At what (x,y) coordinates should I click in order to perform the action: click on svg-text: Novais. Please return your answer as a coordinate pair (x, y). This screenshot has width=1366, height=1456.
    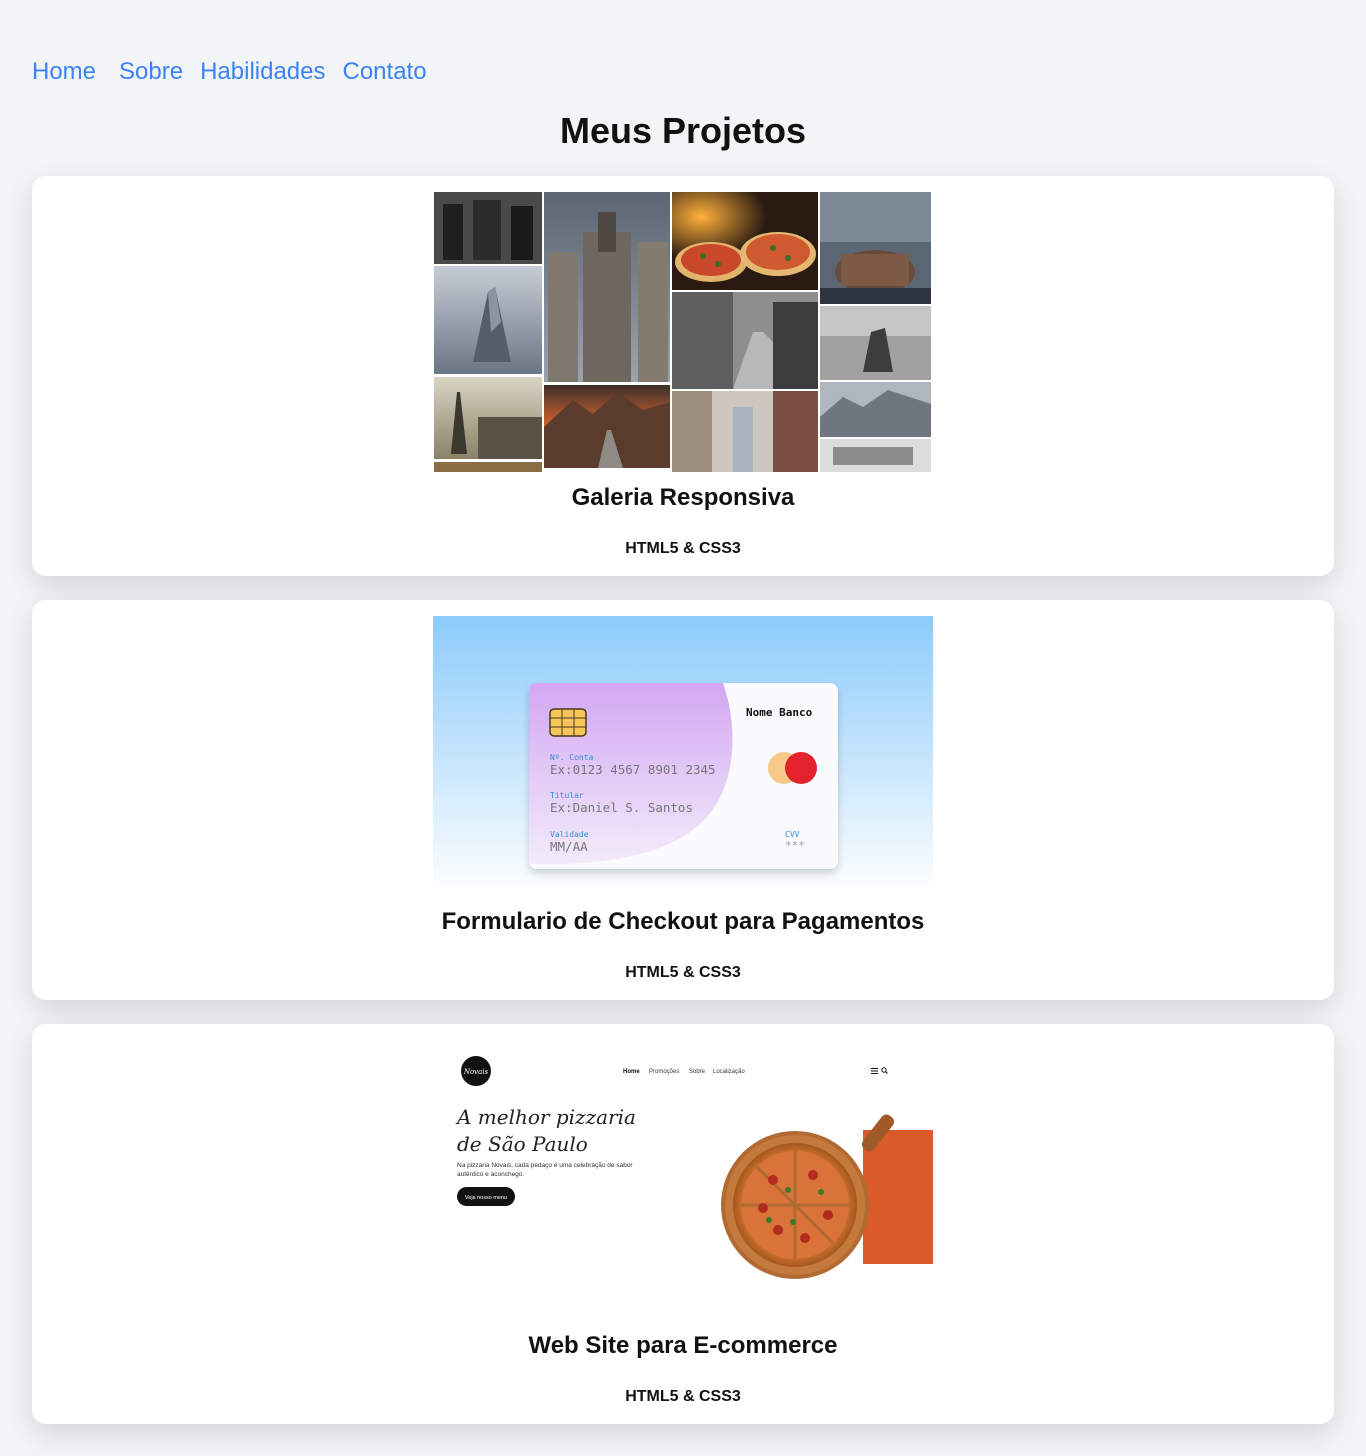
    Looking at the image, I should click on (476, 1072).